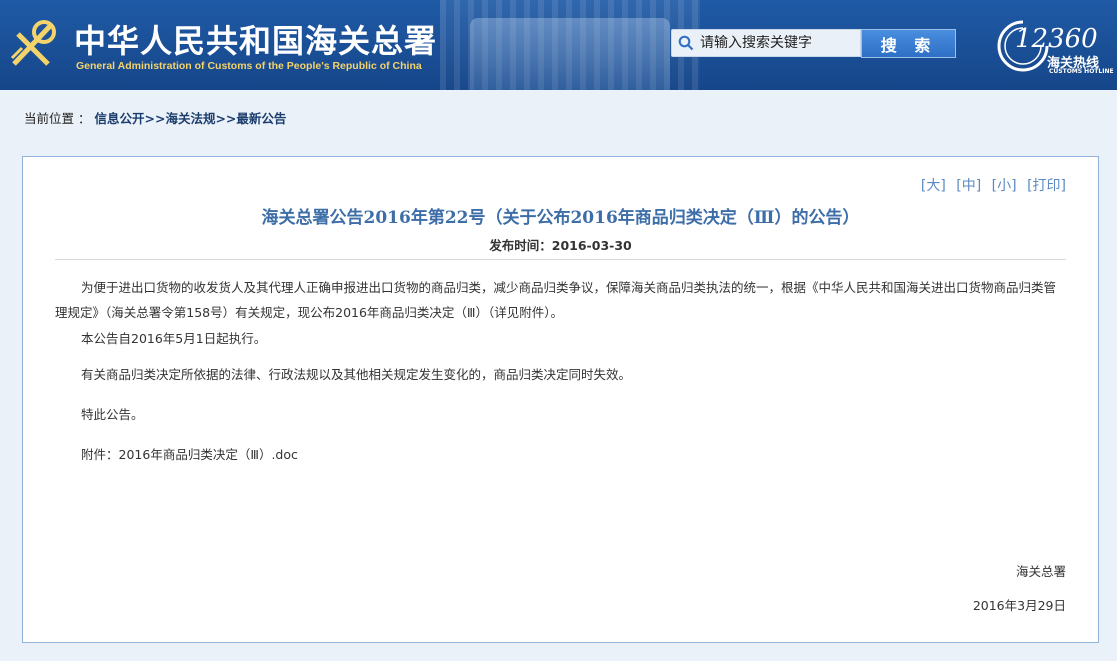  I want to click on breadcrumb-label: 当前位置 ：, so click(57, 118).